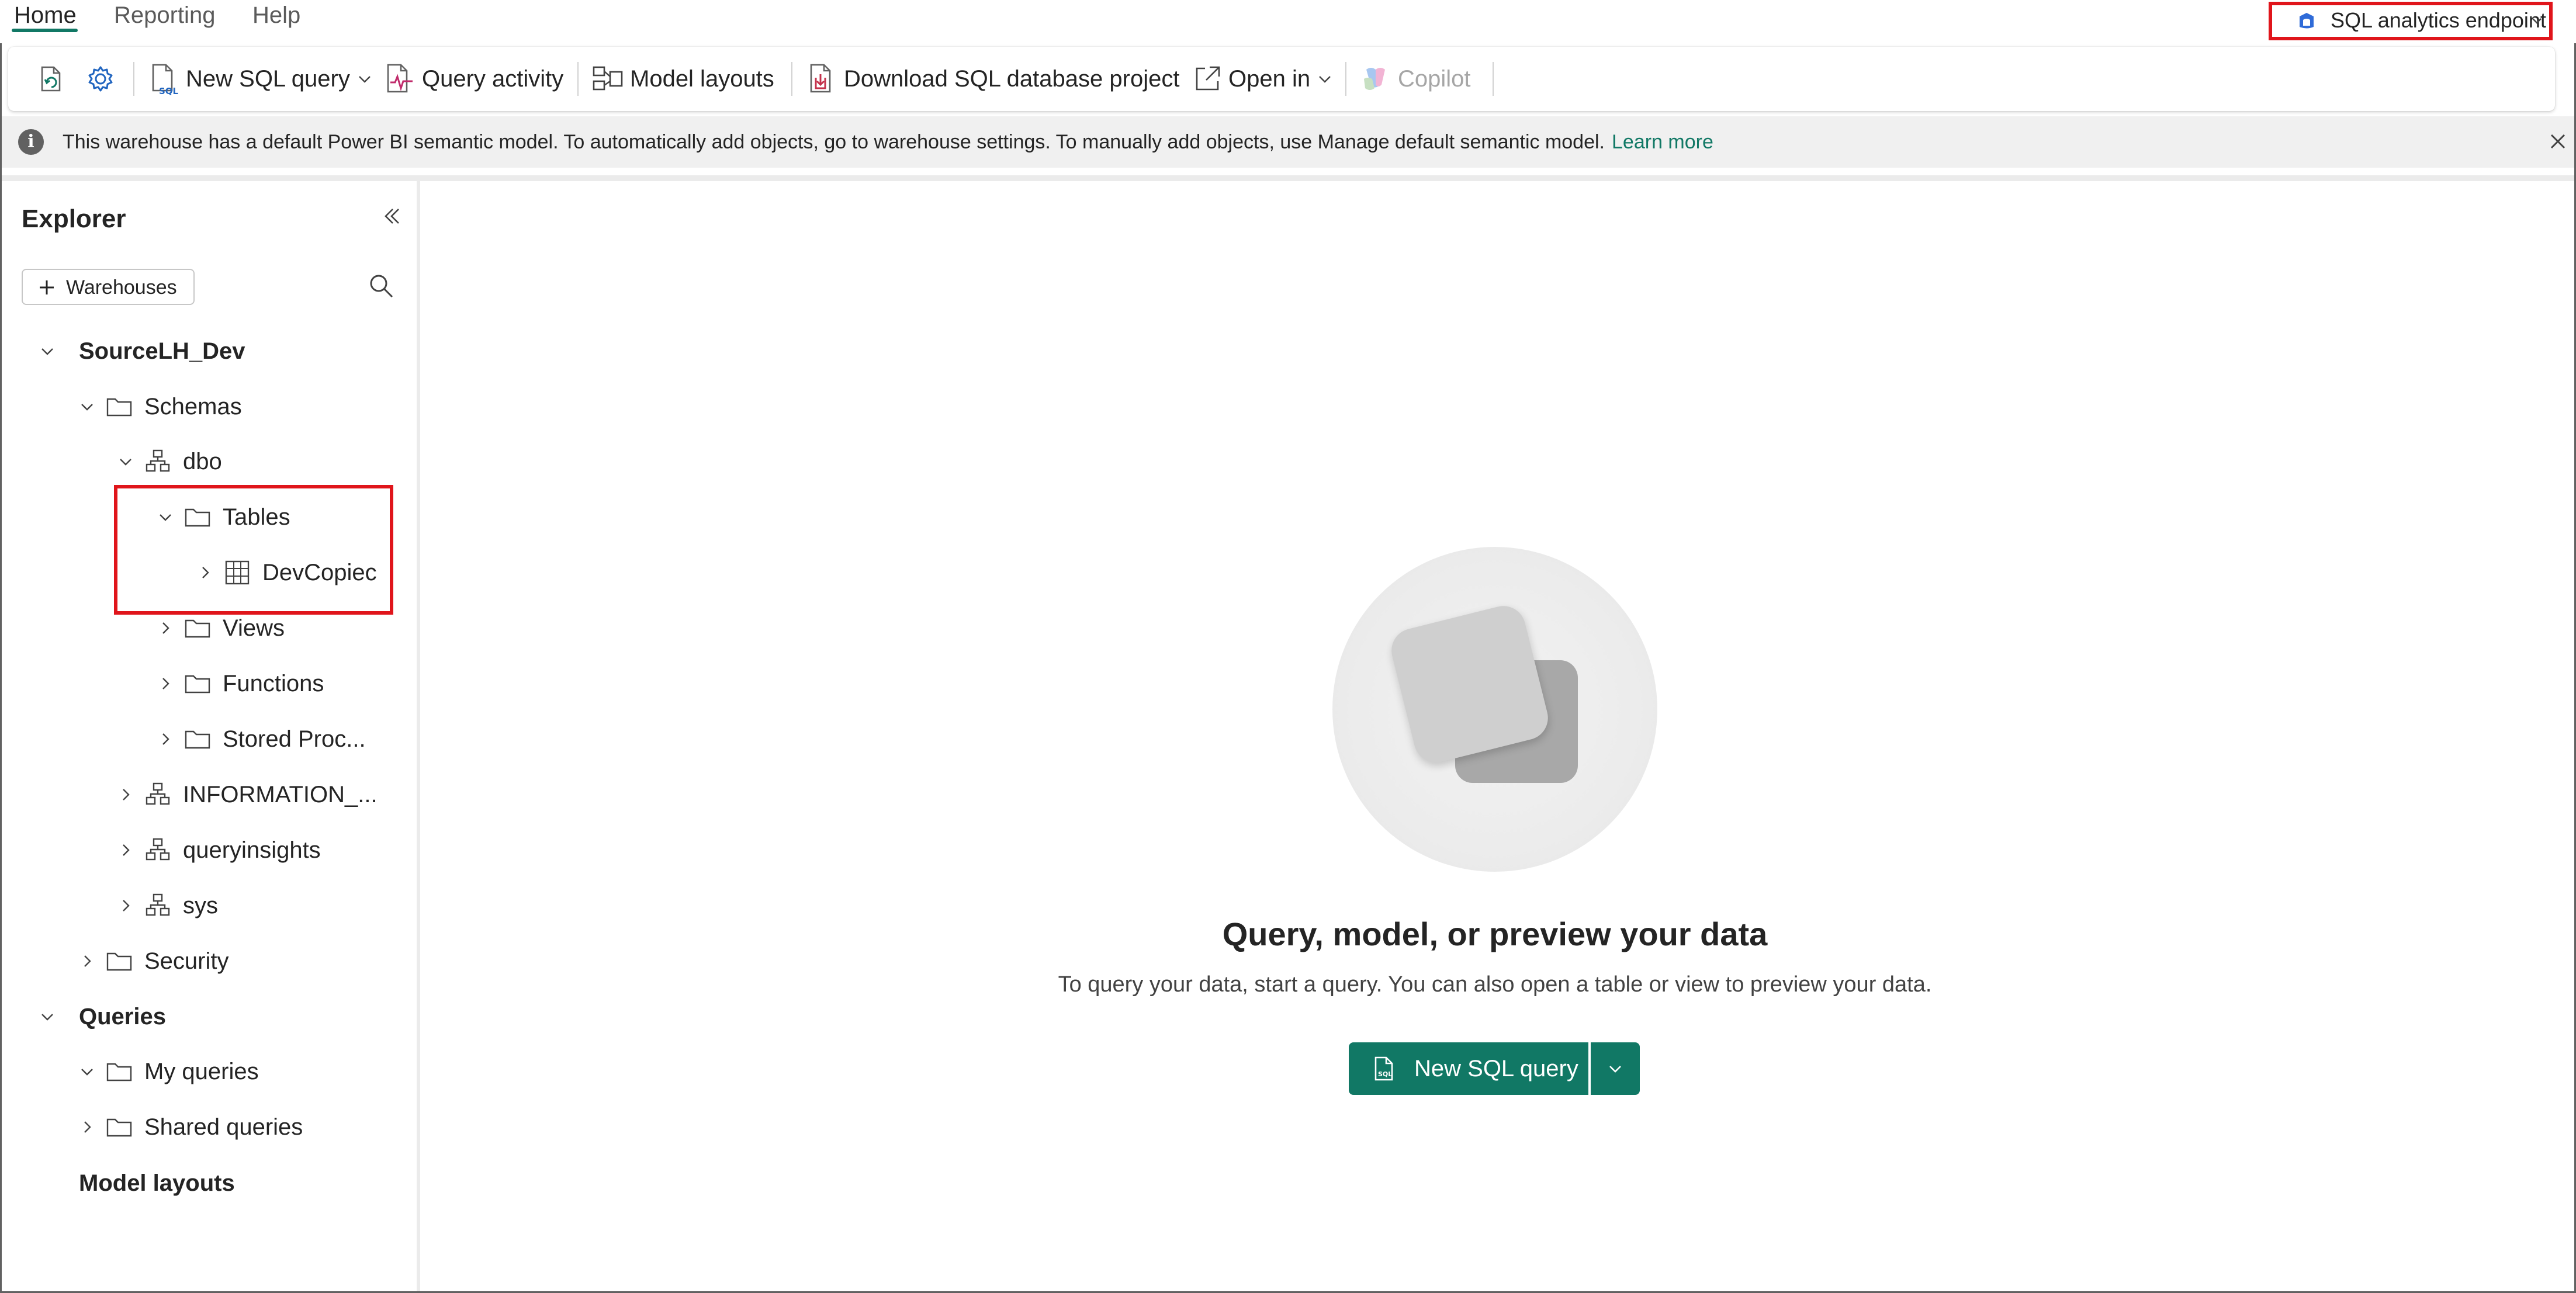 The width and height of the screenshot is (2576, 1293). I want to click on tree-label: Functions, so click(273, 683).